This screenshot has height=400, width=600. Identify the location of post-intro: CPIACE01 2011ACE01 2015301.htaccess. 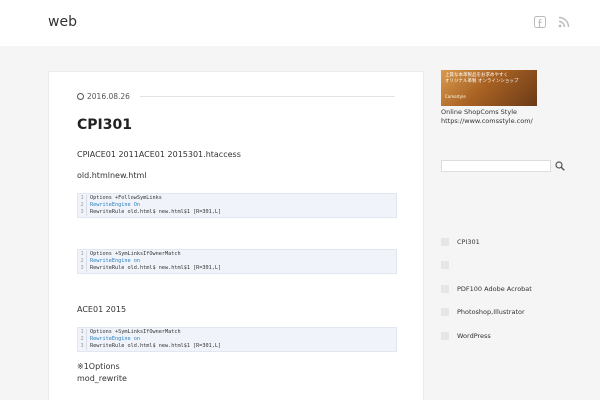
(159, 154).